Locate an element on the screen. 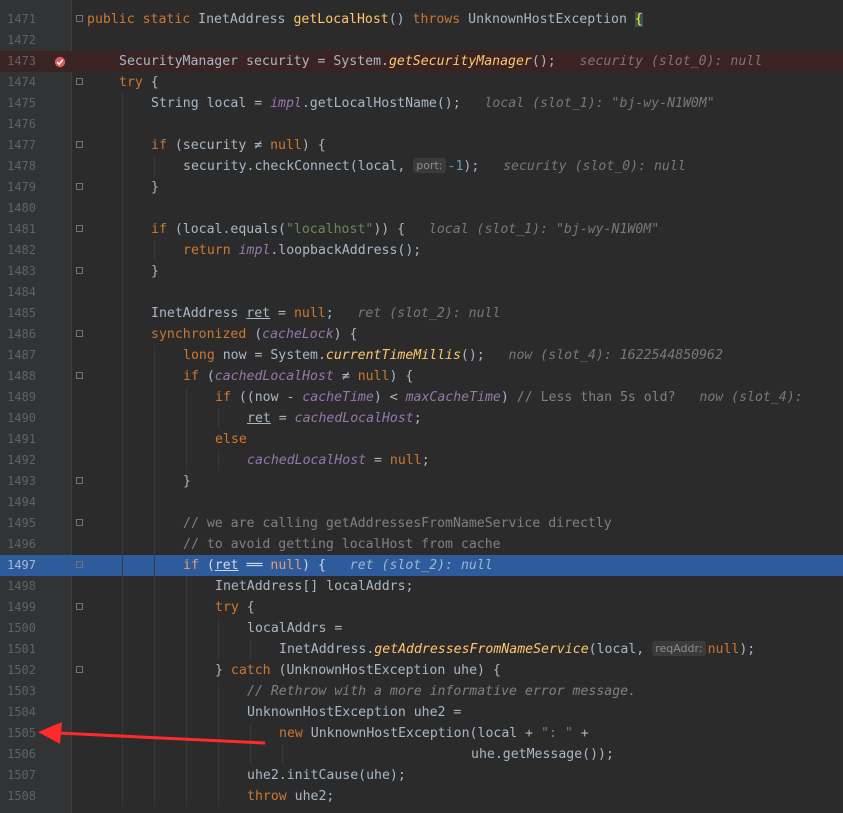 The height and width of the screenshot is (813, 843). code-line: 1492 cachedLocalHost = null; is located at coordinates (421, 460).